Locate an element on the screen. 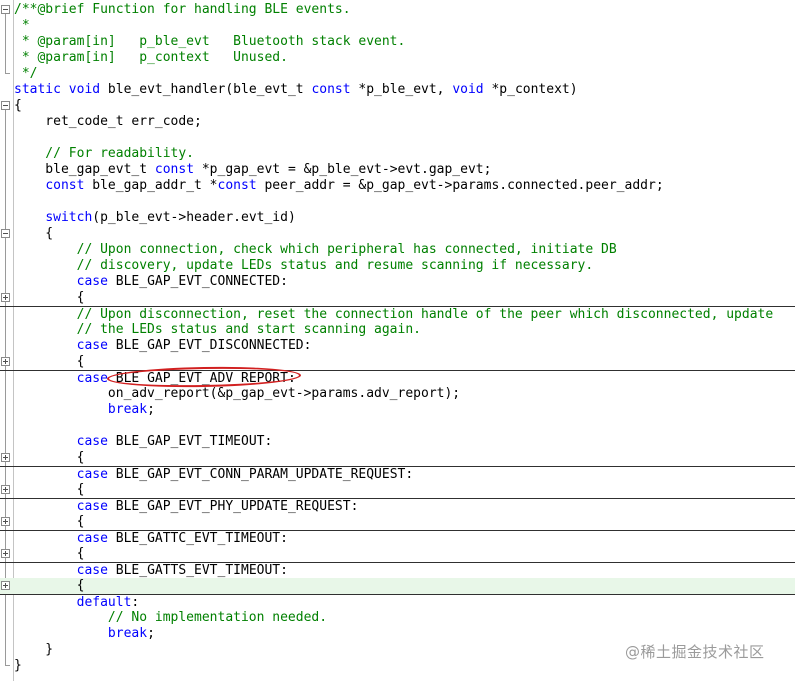  comment-token: * is located at coordinates (22, 25).